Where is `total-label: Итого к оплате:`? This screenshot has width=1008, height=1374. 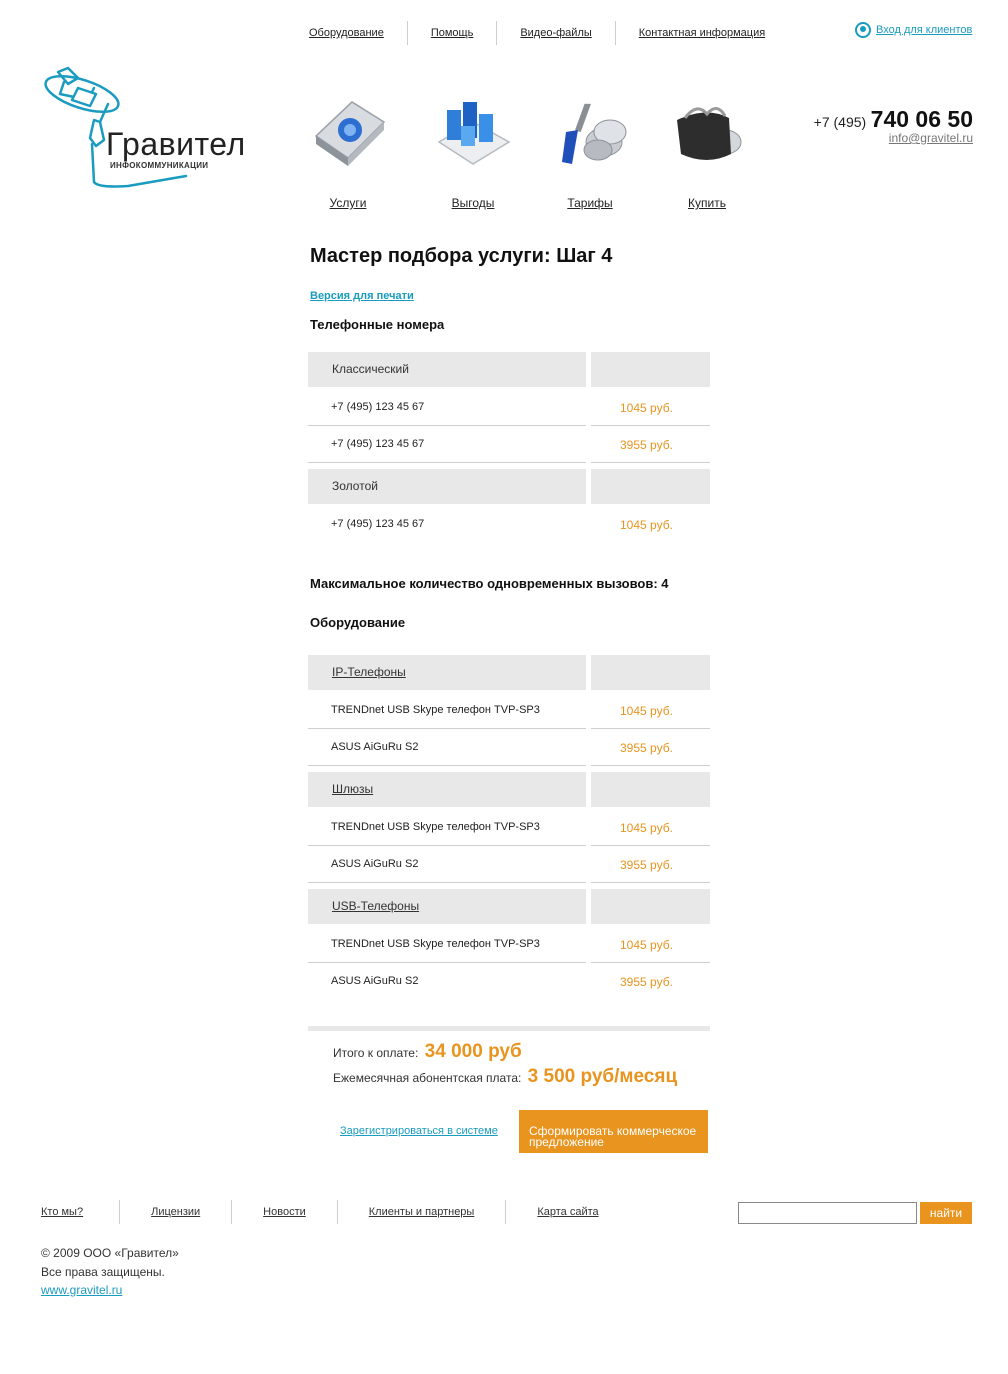 total-label: Итого к оплате: is located at coordinates (376, 1053).